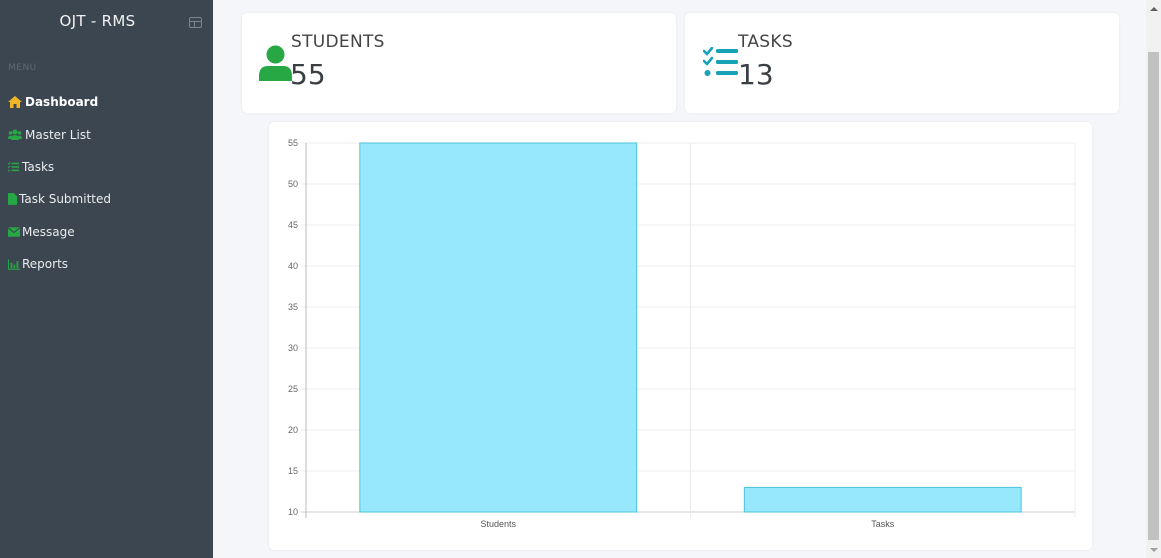 The height and width of the screenshot is (558, 1161). What do you see at coordinates (498, 524) in the screenshot?
I see `x-tick-label: Students` at bounding box center [498, 524].